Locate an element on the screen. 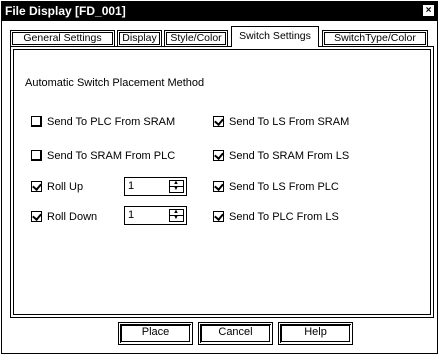  title-bar: File Display [FD_001] × is located at coordinates (219, 11).